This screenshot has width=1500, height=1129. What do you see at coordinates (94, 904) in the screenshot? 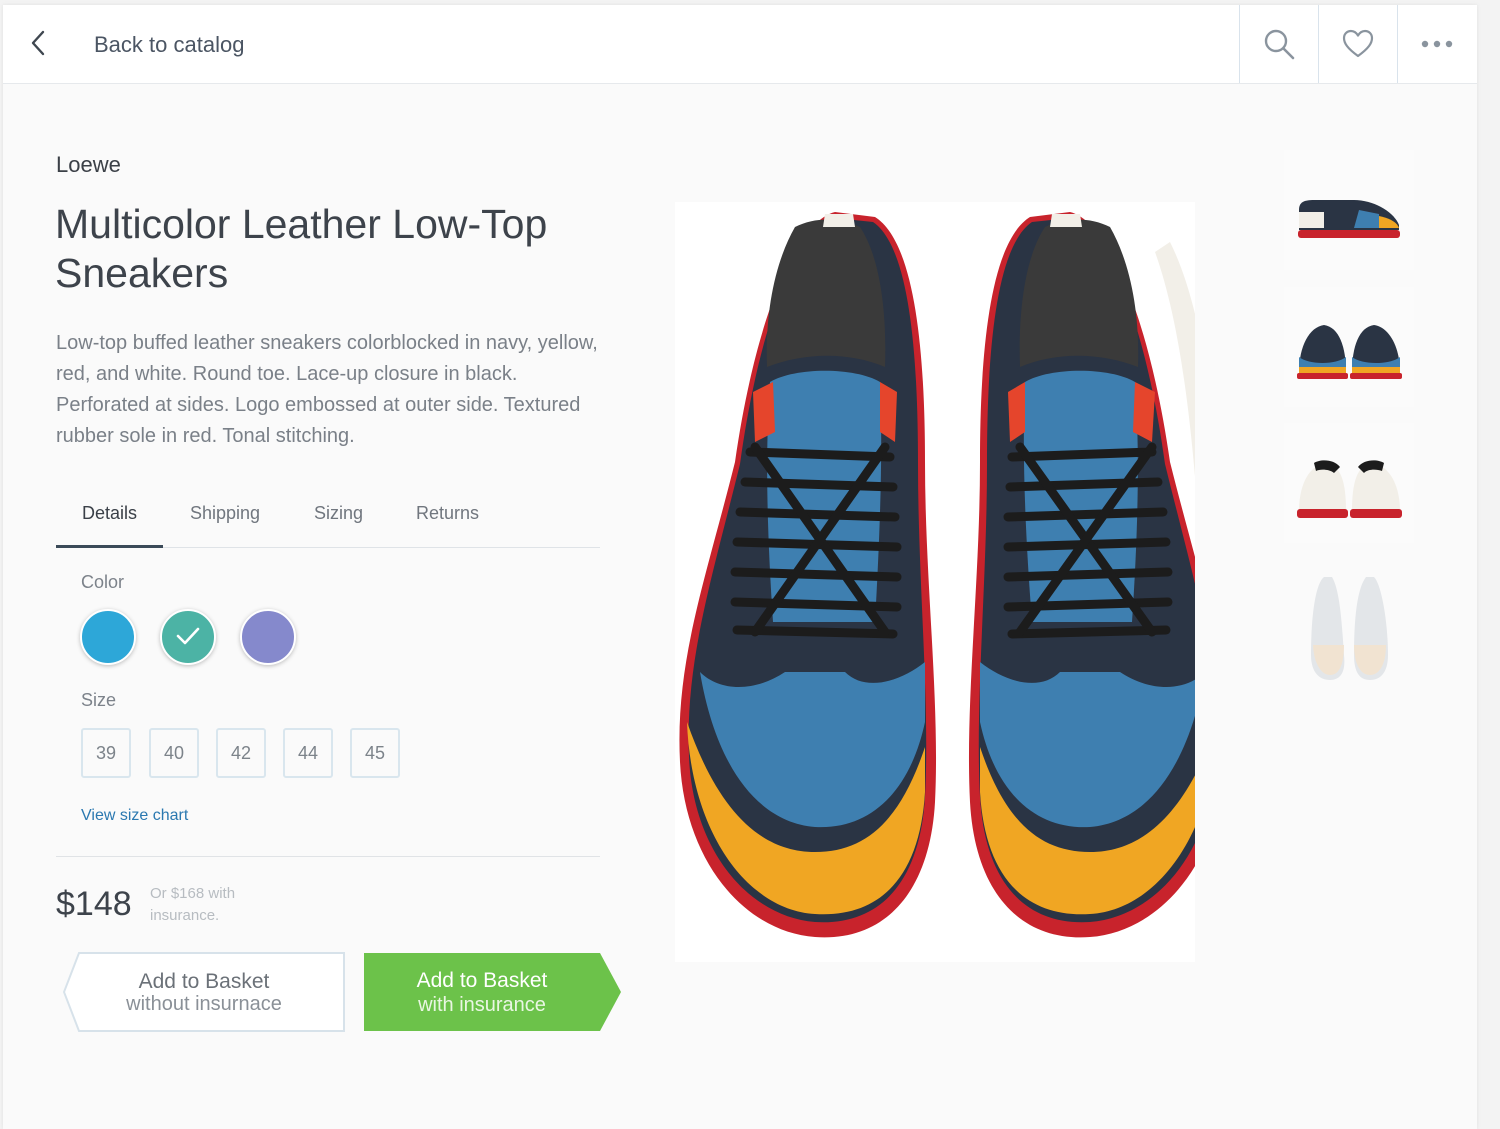
I see `price: $148` at bounding box center [94, 904].